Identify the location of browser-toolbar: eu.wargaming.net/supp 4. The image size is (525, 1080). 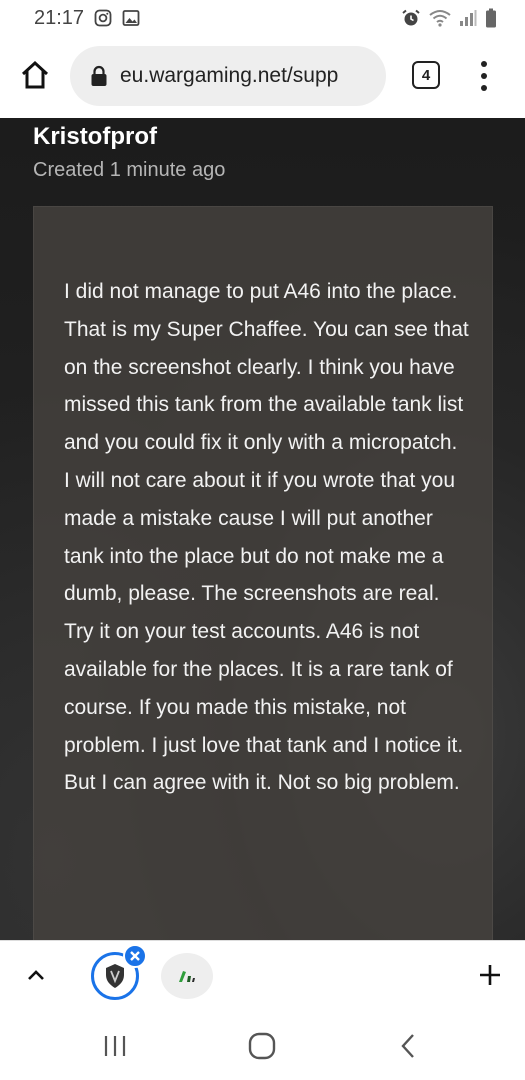
(262, 77).